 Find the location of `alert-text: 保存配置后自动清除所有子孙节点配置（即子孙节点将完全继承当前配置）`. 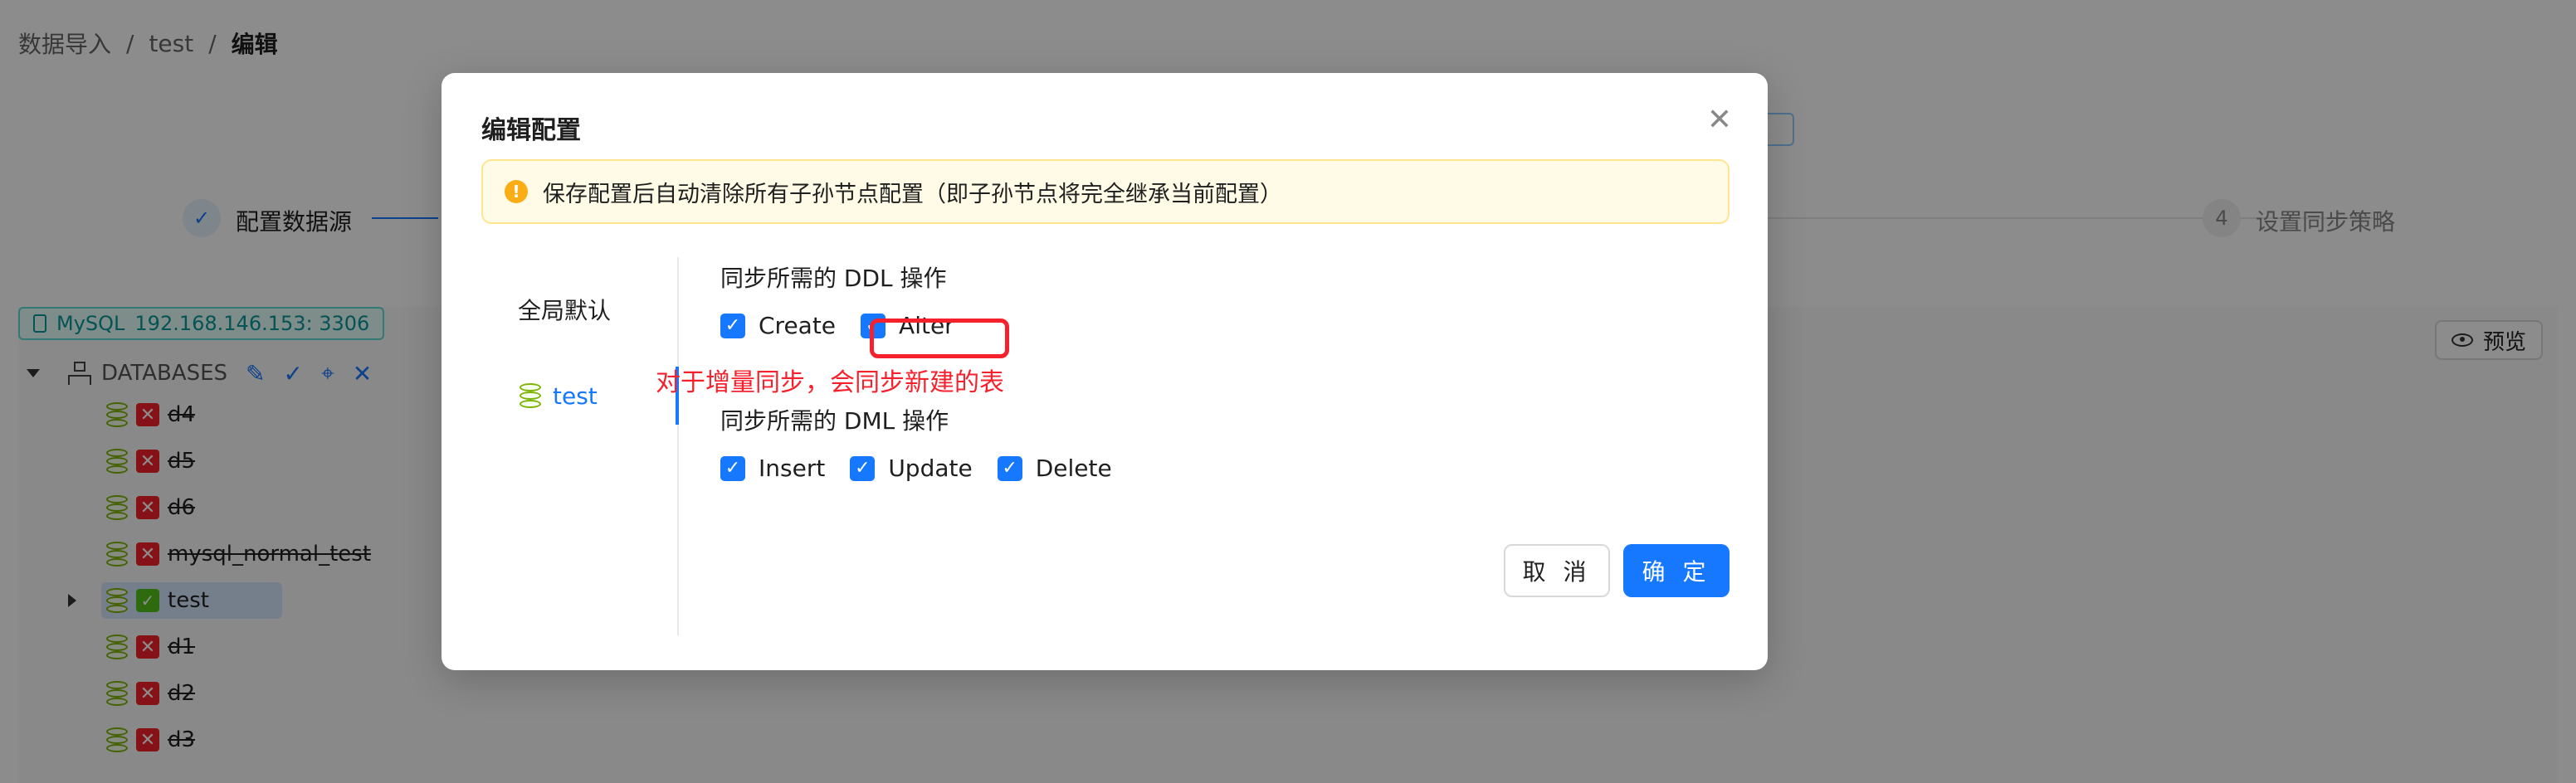

alert-text: 保存配置后自动清除所有子孙节点配置（即子孙节点将完全继承当前配置） is located at coordinates (913, 194).